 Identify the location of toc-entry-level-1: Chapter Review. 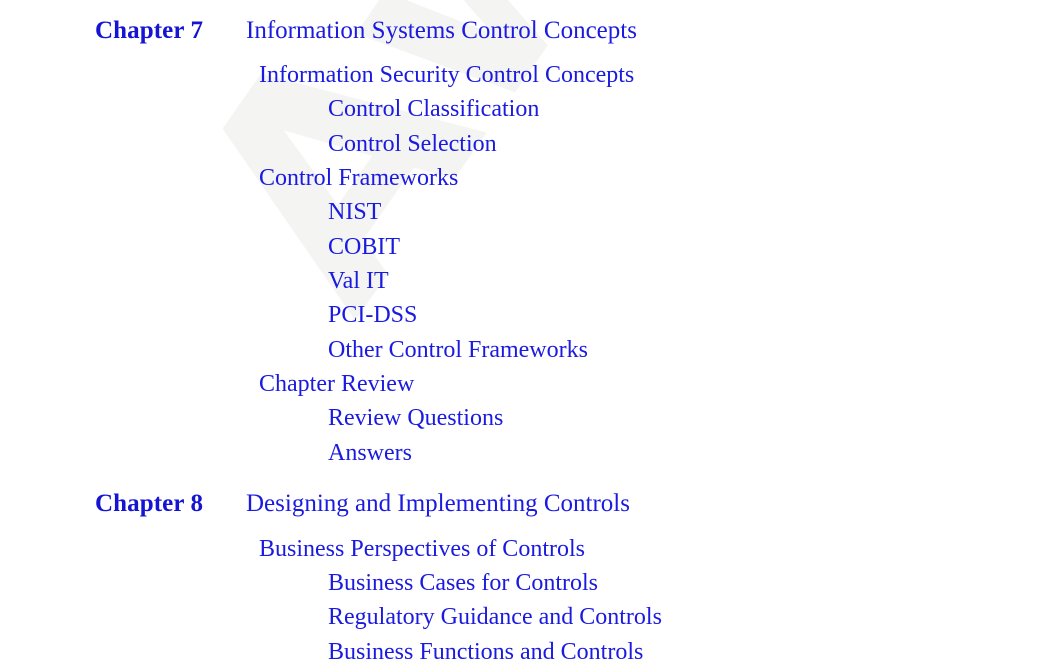
(336, 384).